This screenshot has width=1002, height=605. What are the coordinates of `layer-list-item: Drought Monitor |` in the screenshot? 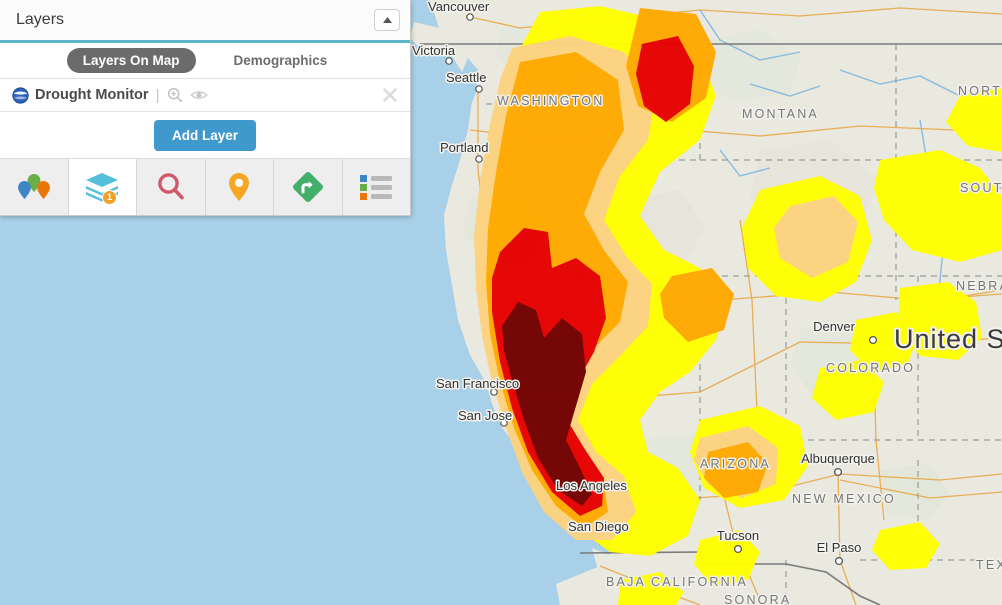 It's located at (205, 95).